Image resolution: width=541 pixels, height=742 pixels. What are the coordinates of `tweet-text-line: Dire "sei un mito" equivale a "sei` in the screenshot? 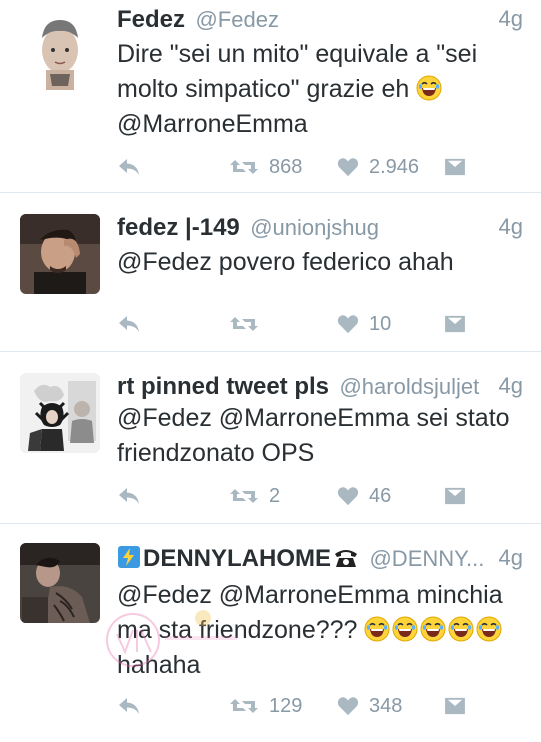 It's located at (297, 54).